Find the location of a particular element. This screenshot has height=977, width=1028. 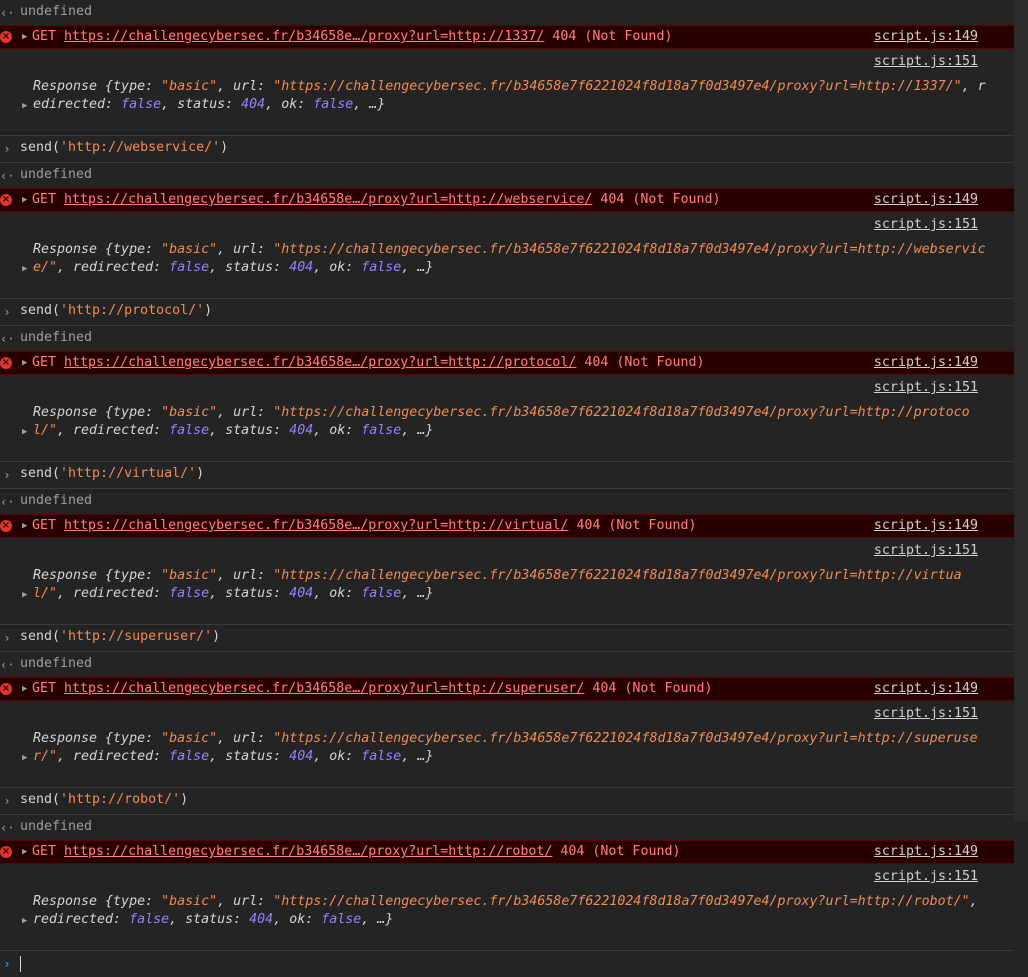

command-argument: 'http://webservice/' is located at coordinates (140, 147).